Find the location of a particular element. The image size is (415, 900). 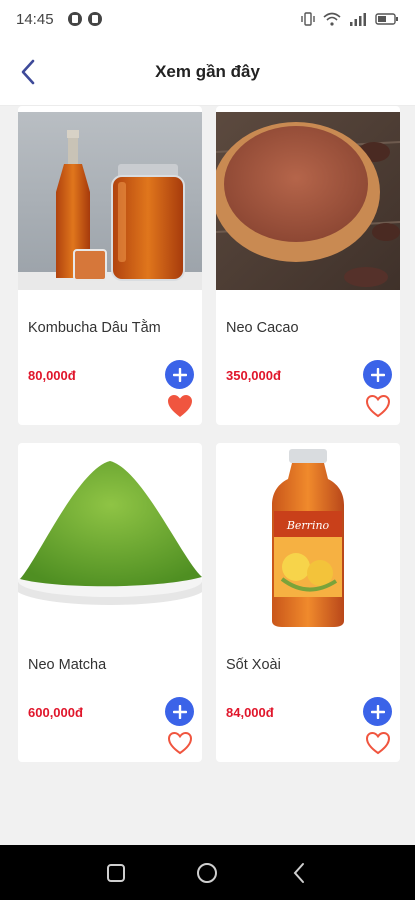

back-icon is located at coordinates (299, 872).